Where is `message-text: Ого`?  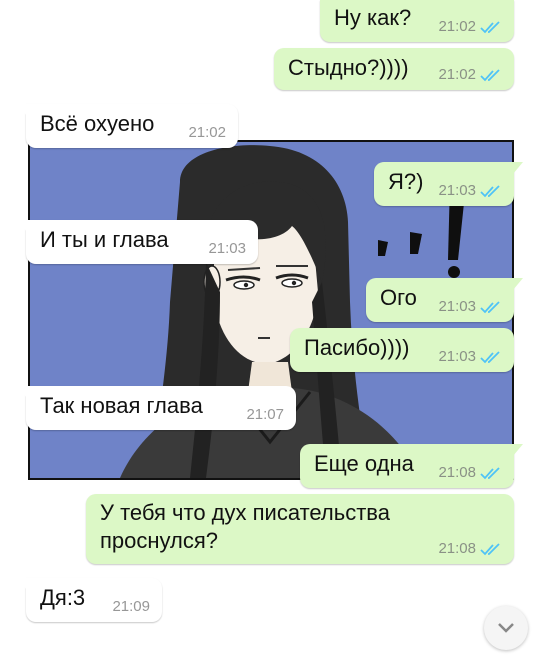
message-text: Ого is located at coordinates (398, 297).